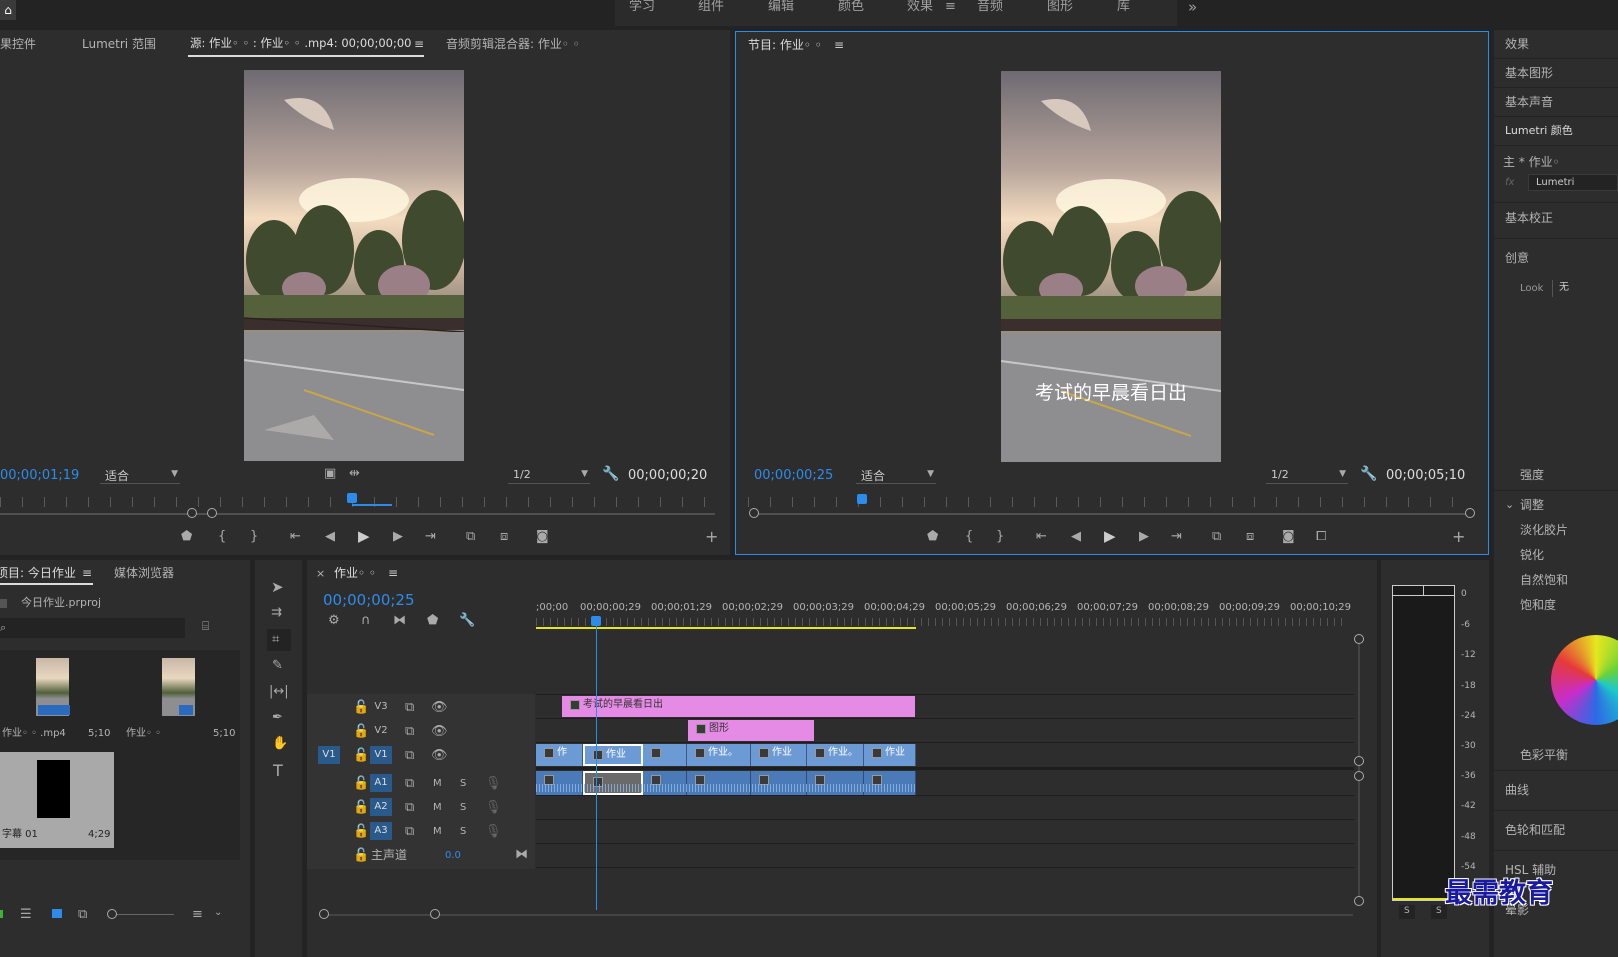 This screenshot has width=1618, height=957. Describe the element at coordinates (521, 854) in the screenshot. I see `go-to-end-icon: ⧓` at that location.